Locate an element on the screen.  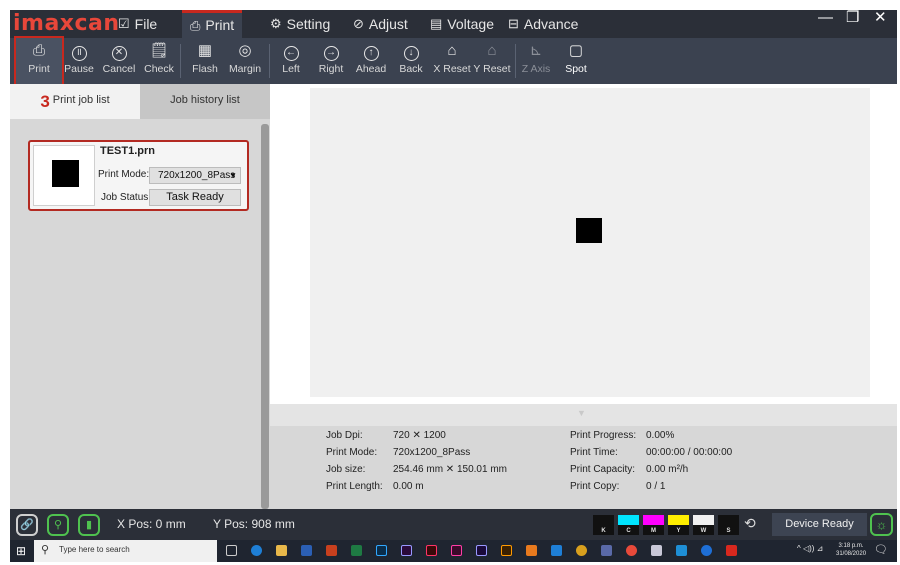
ink-m-fill is located at coordinates (653, 520).